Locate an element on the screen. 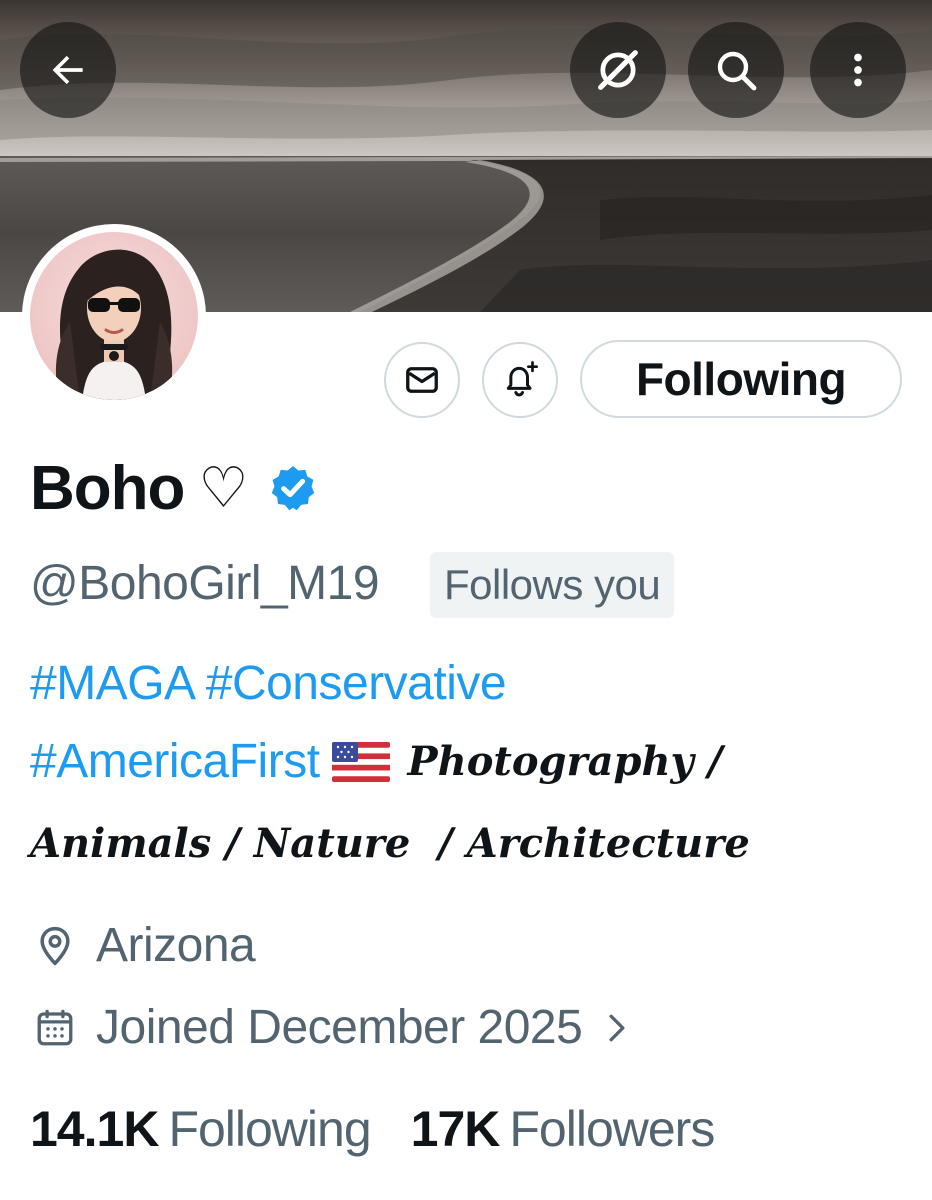  search-icon is located at coordinates (737, 71).